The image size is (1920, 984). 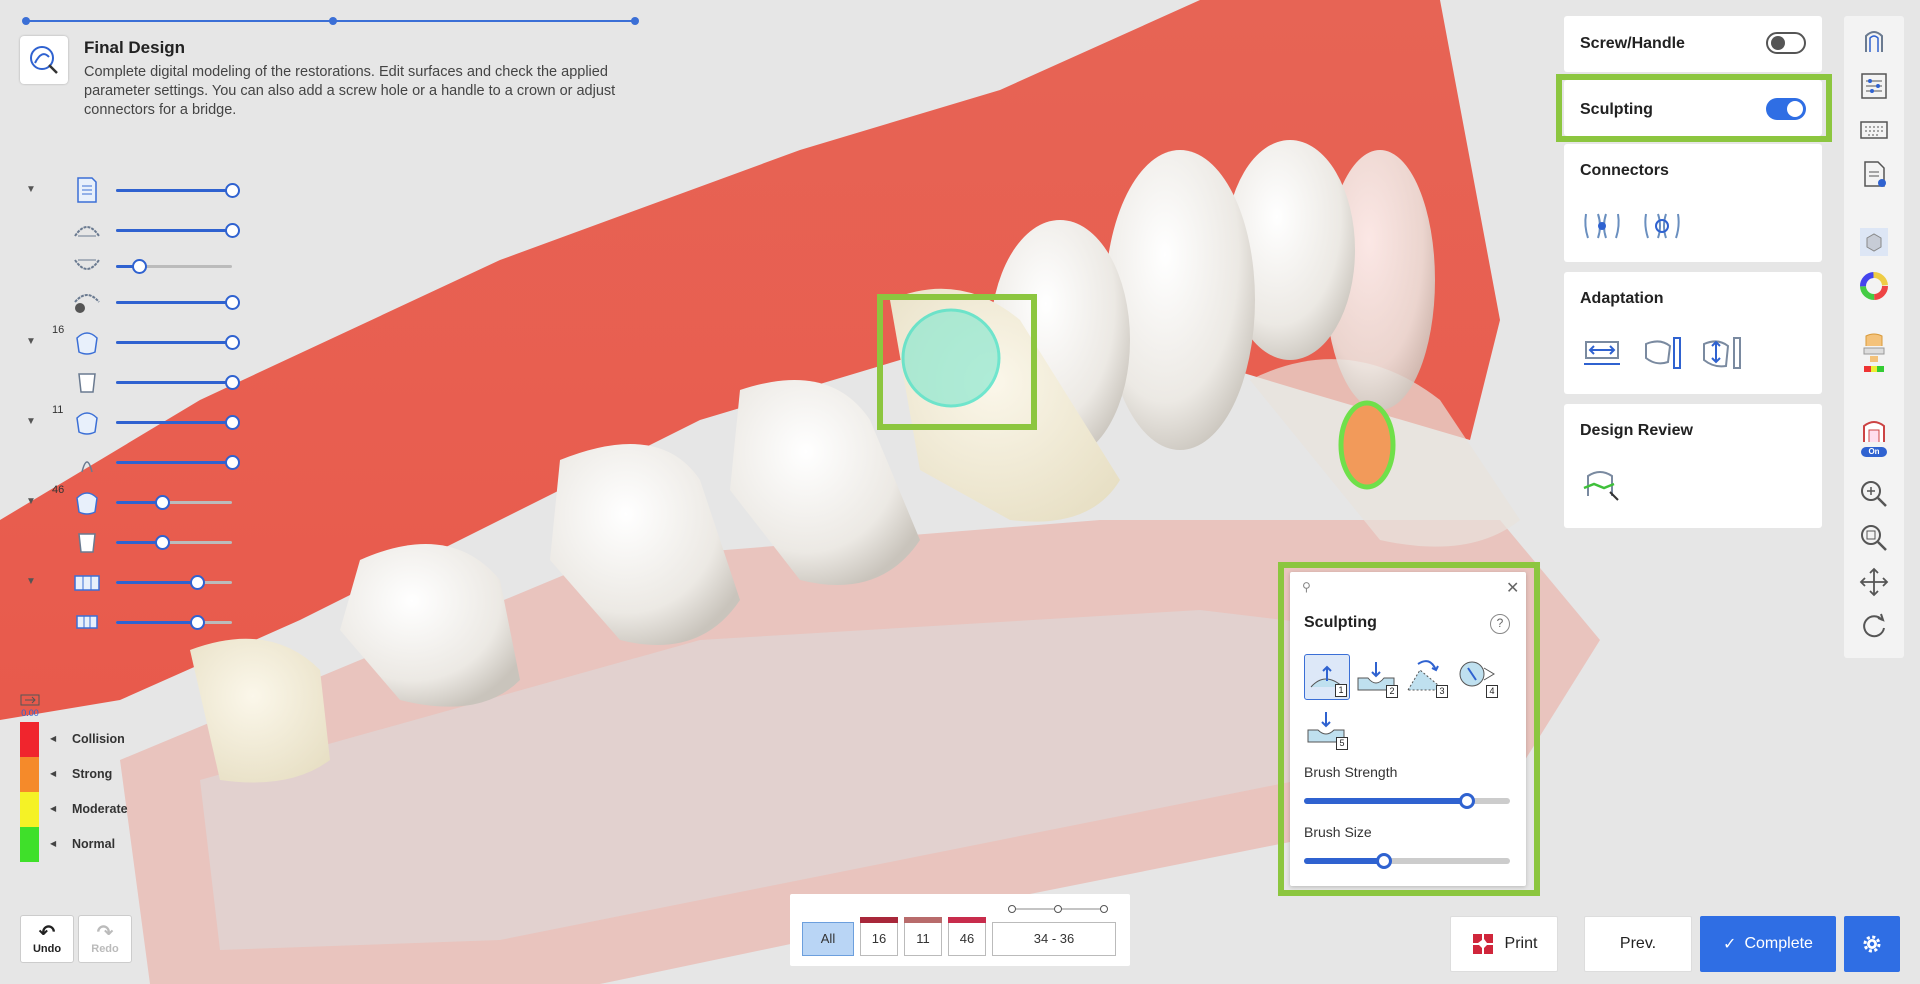 I want to click on distance-scale-icon: 0.00, so click(x=30, y=706).